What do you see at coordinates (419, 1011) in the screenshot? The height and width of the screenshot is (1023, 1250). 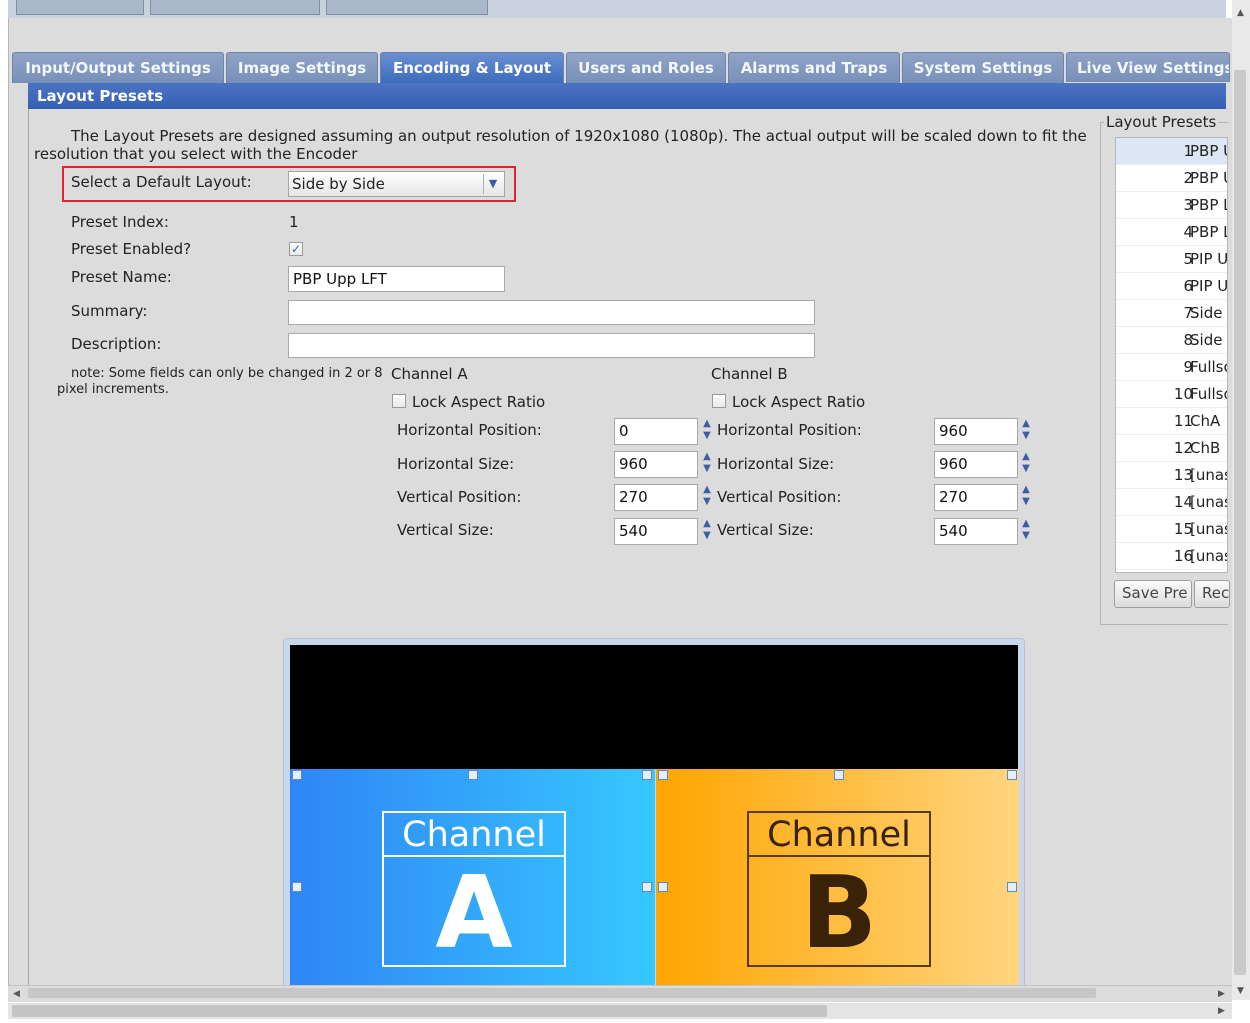 I see `outer-horizontal-scroll-thumb` at bounding box center [419, 1011].